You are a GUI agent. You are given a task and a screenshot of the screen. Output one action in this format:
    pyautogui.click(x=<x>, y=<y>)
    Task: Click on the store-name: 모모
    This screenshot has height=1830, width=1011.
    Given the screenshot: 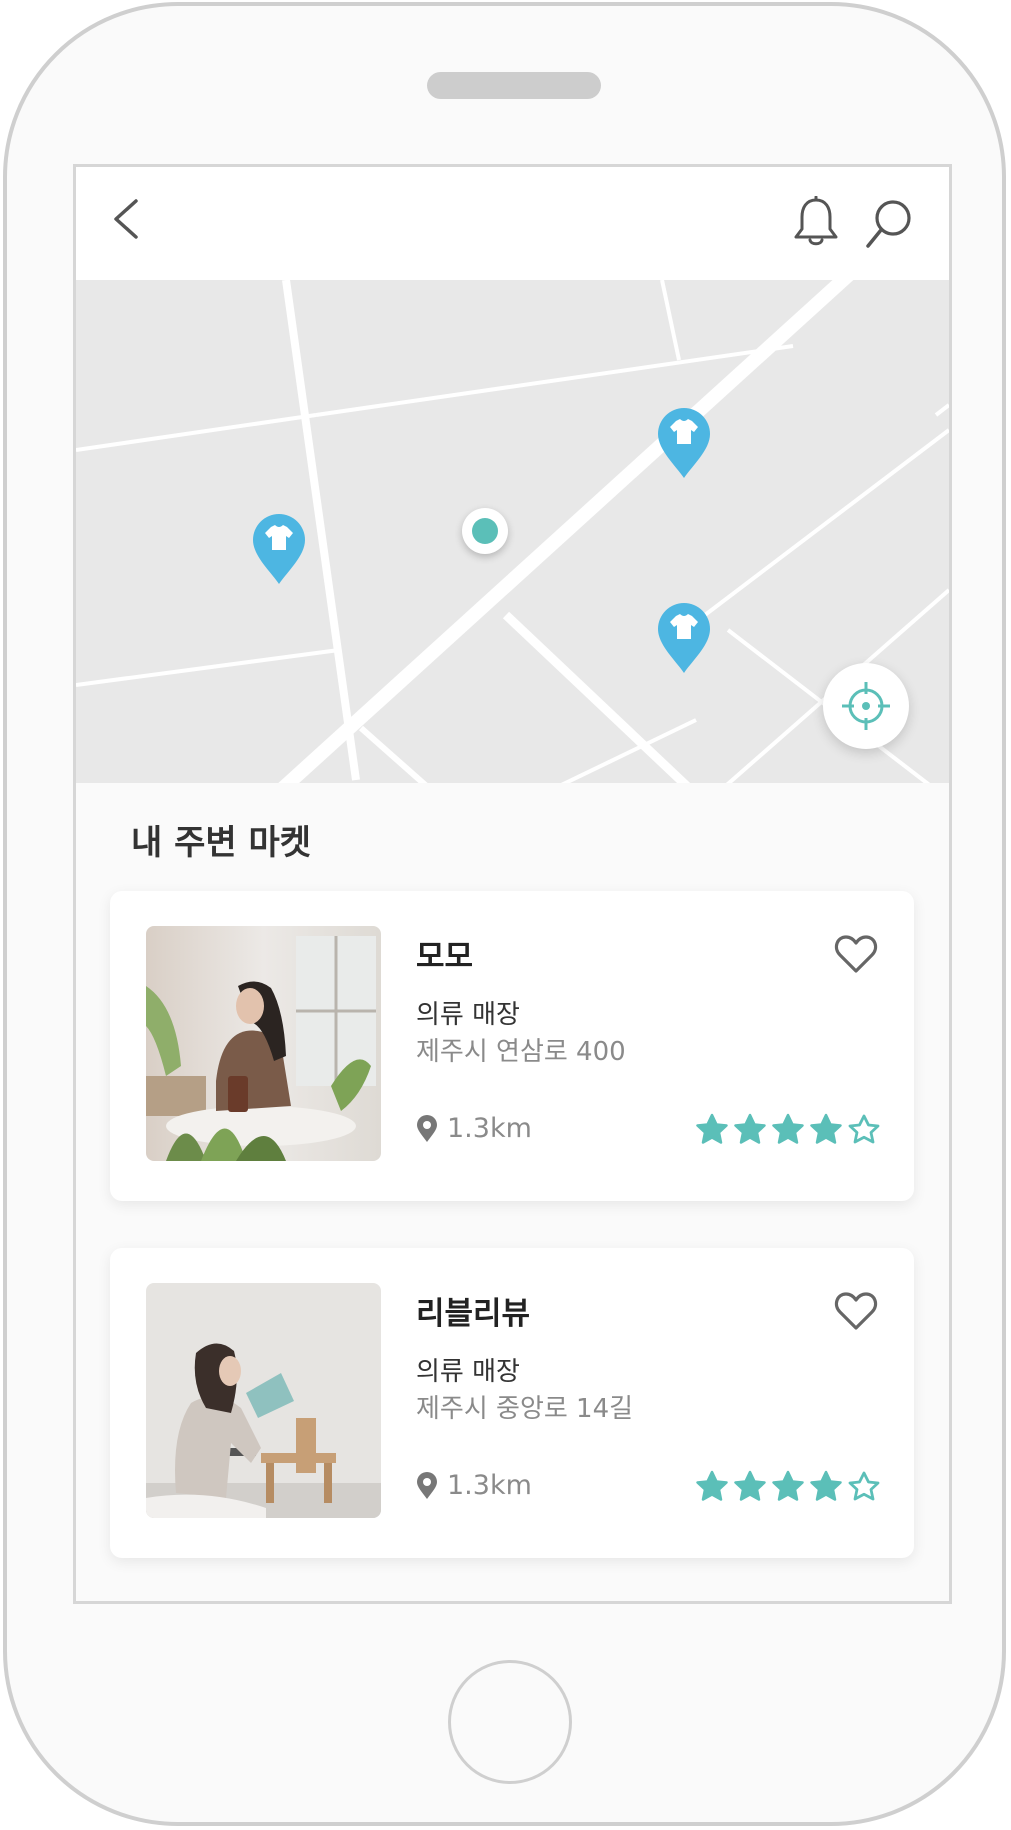 What is the action you would take?
    pyautogui.click(x=444, y=953)
    